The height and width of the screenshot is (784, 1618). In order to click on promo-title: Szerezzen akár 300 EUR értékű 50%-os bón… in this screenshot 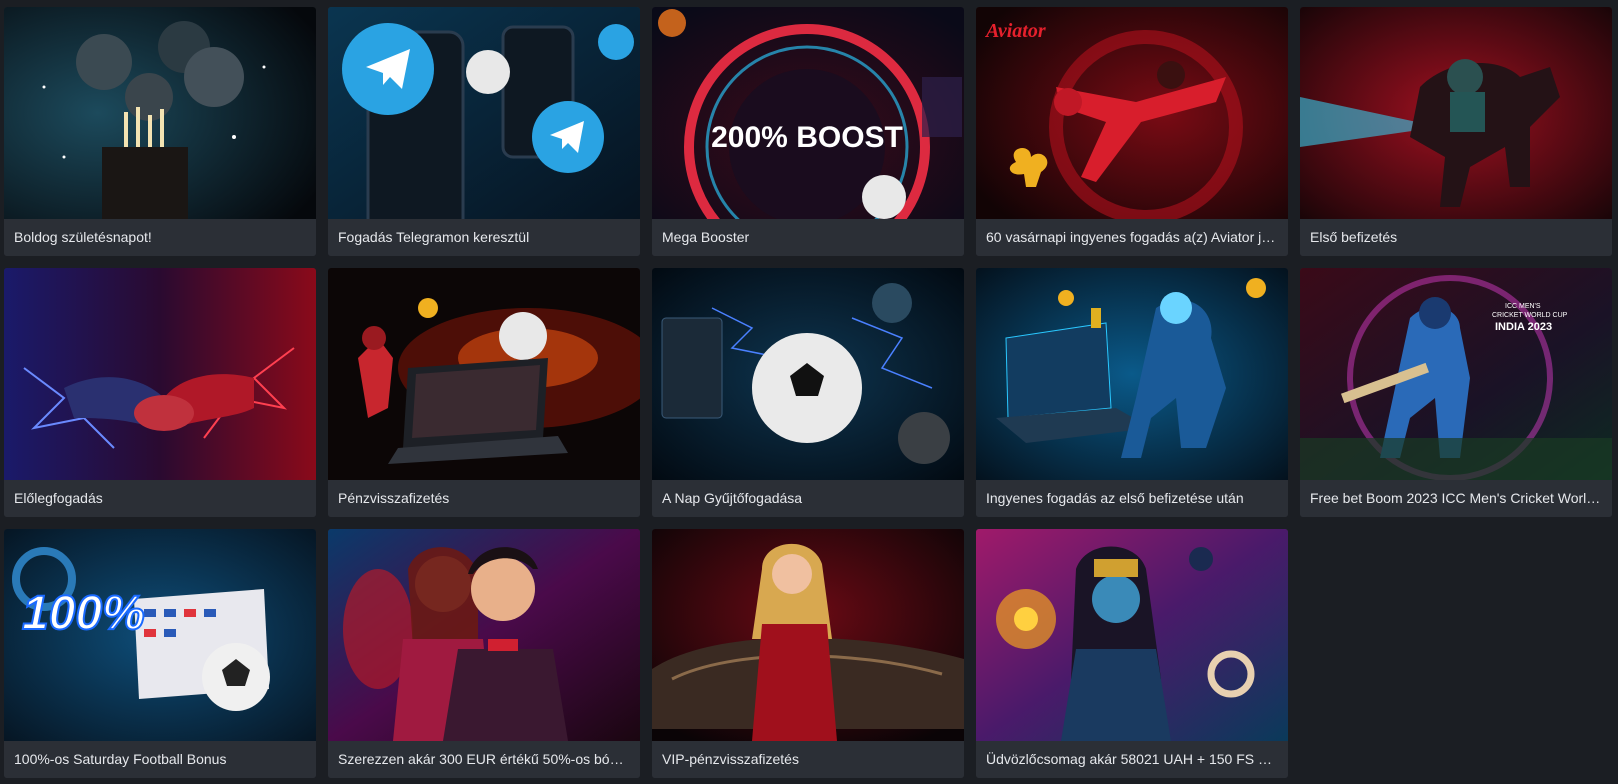, I will do `click(484, 759)`.